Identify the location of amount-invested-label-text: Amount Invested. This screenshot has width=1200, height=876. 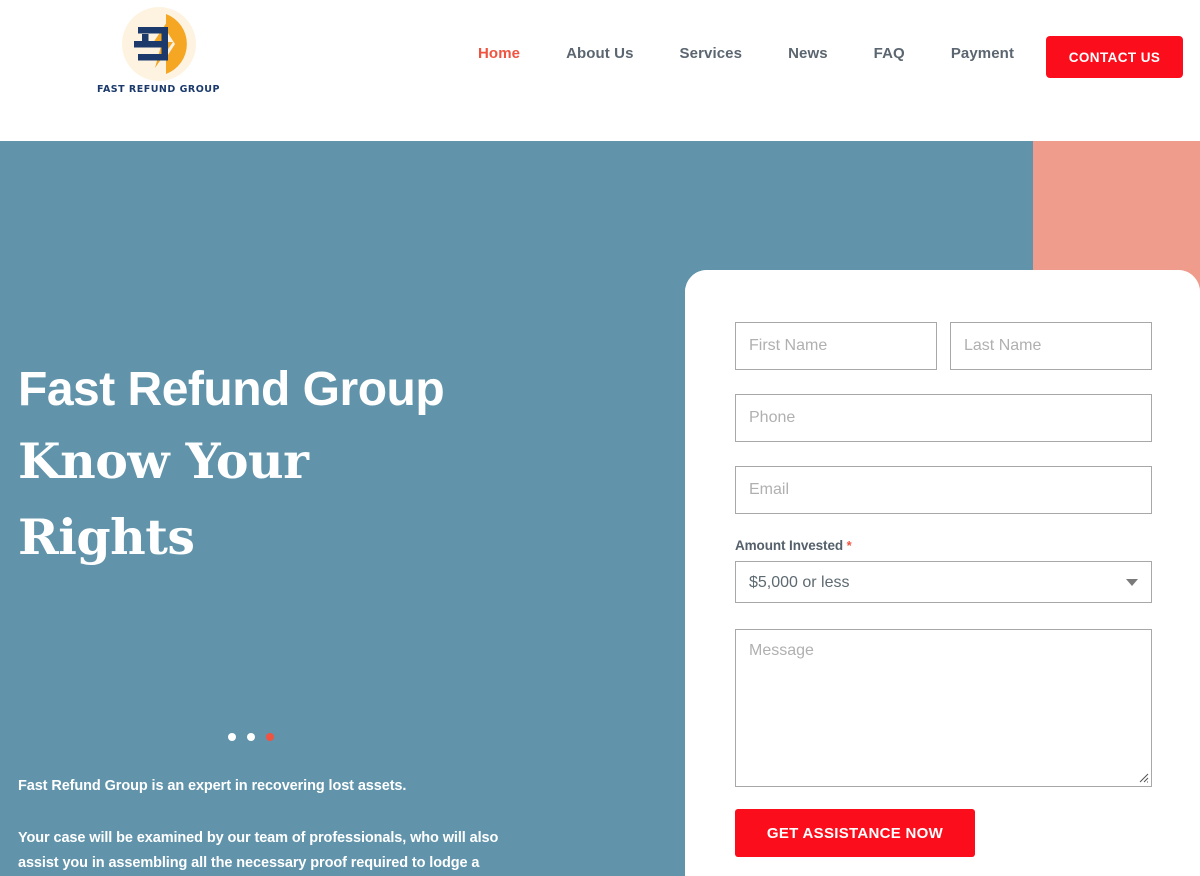
(789, 545).